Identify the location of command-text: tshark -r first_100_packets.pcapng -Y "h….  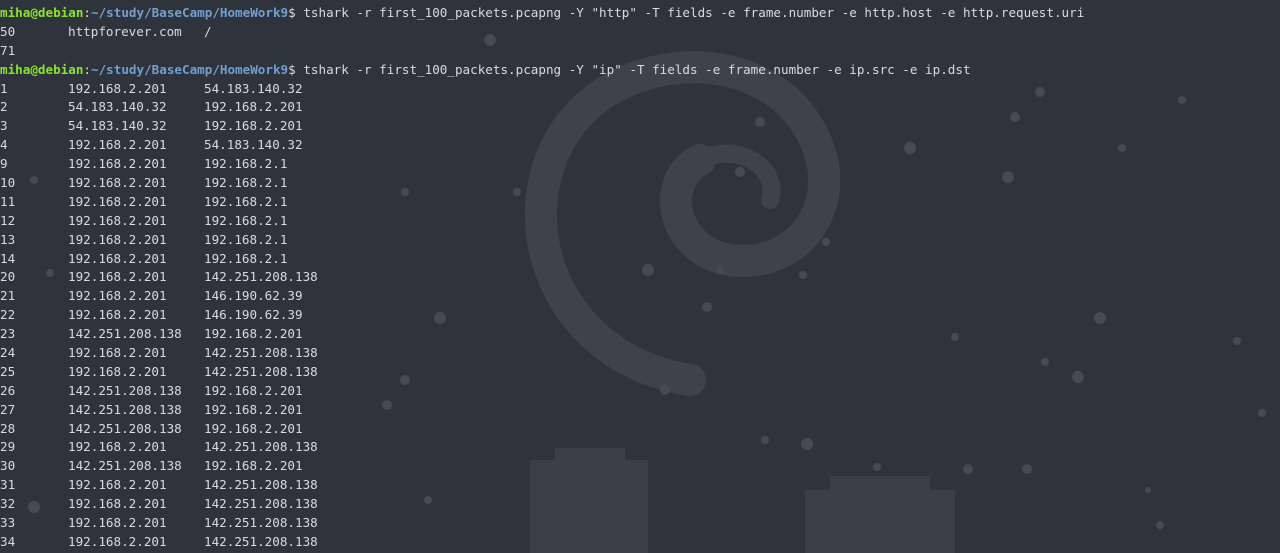
(694, 12).